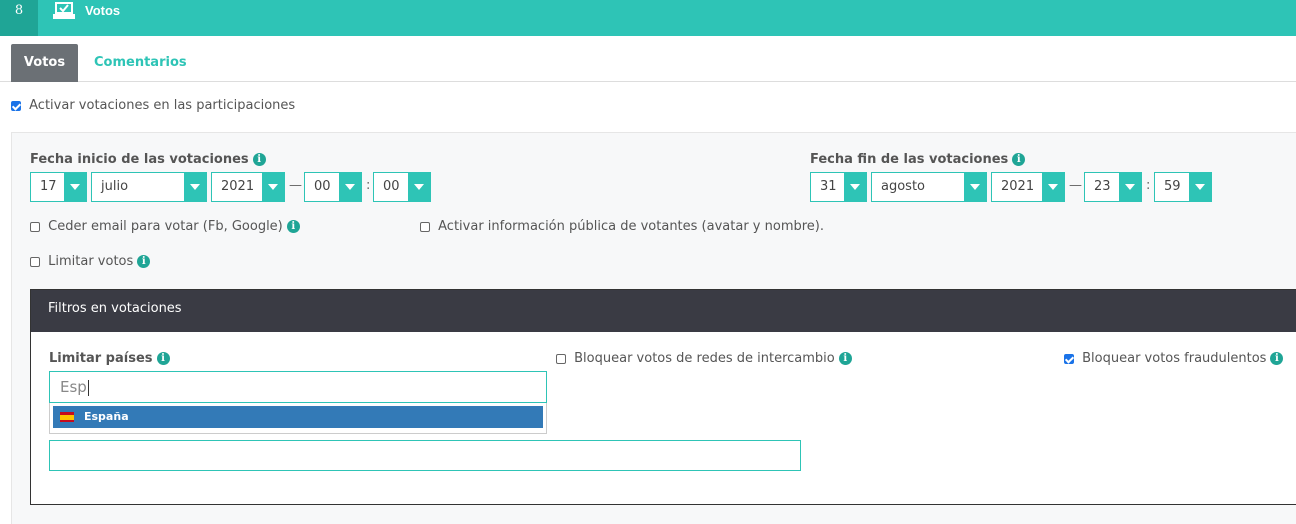  I want to click on fecha-inicio-label: Fecha inicio de las votaciones, so click(139, 159).